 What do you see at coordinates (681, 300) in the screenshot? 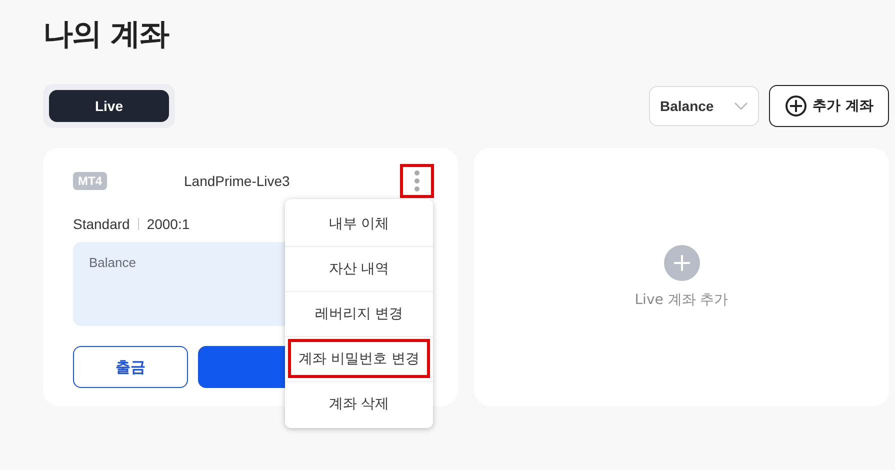
I see `add-account-label: Live 계좌 추가` at bounding box center [681, 300].